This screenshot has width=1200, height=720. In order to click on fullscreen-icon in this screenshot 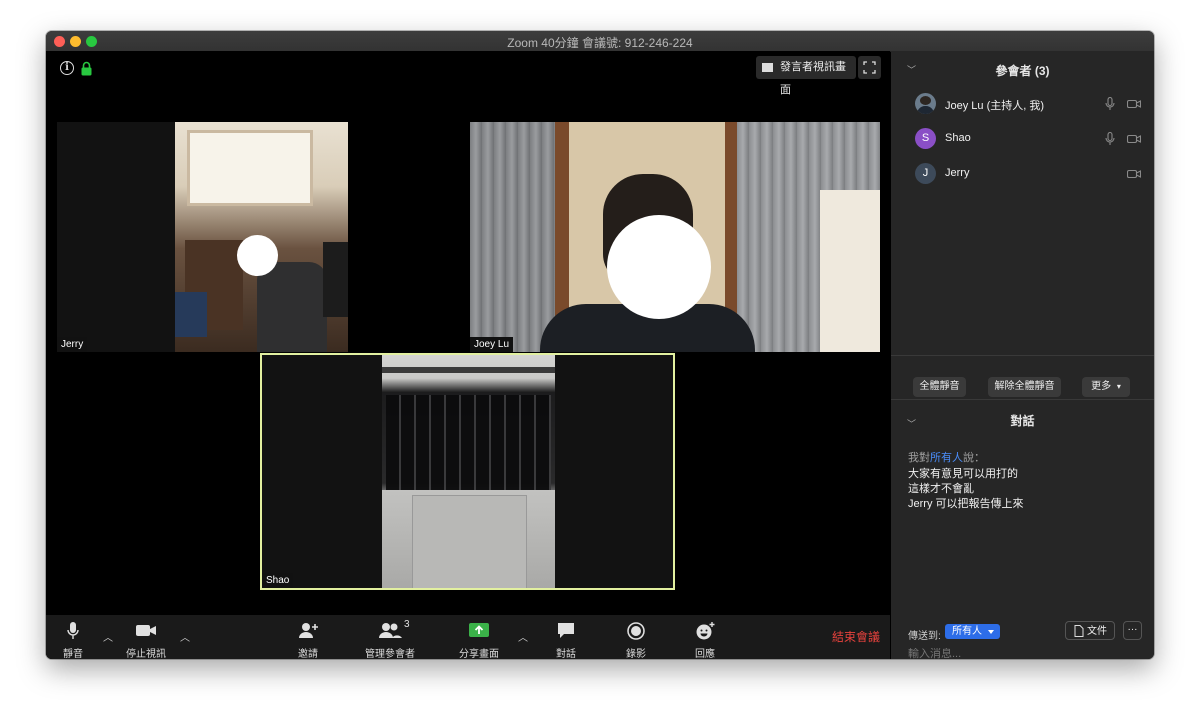, I will do `click(869, 67)`.